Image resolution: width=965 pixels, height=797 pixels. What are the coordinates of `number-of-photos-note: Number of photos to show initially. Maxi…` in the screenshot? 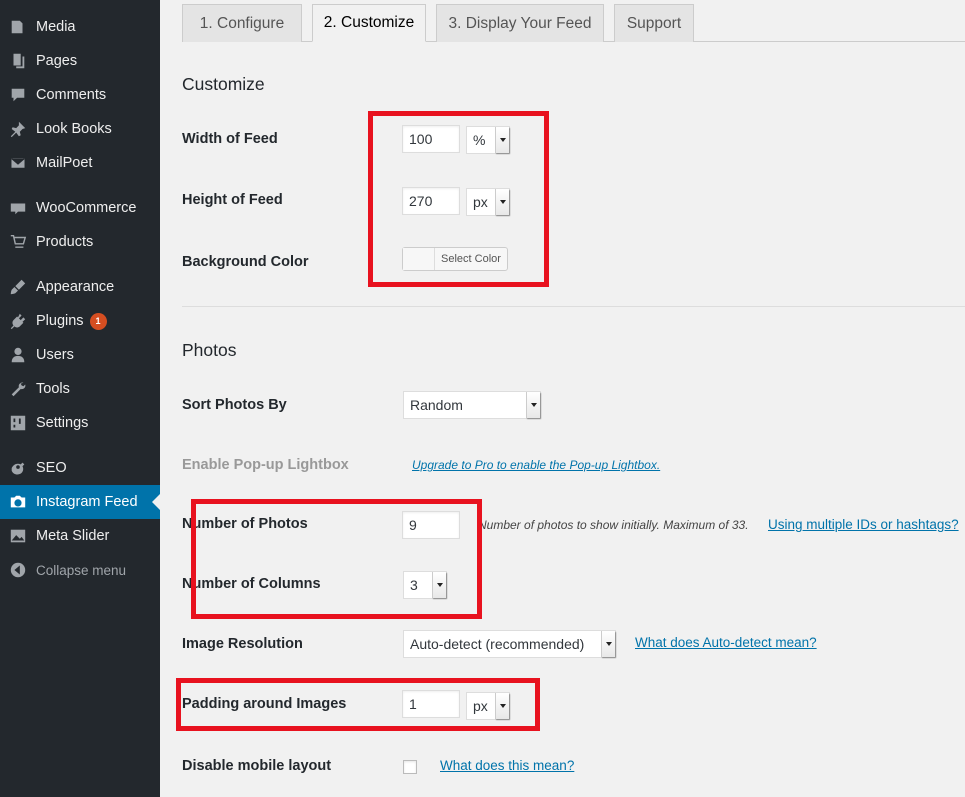 It's located at (613, 525).